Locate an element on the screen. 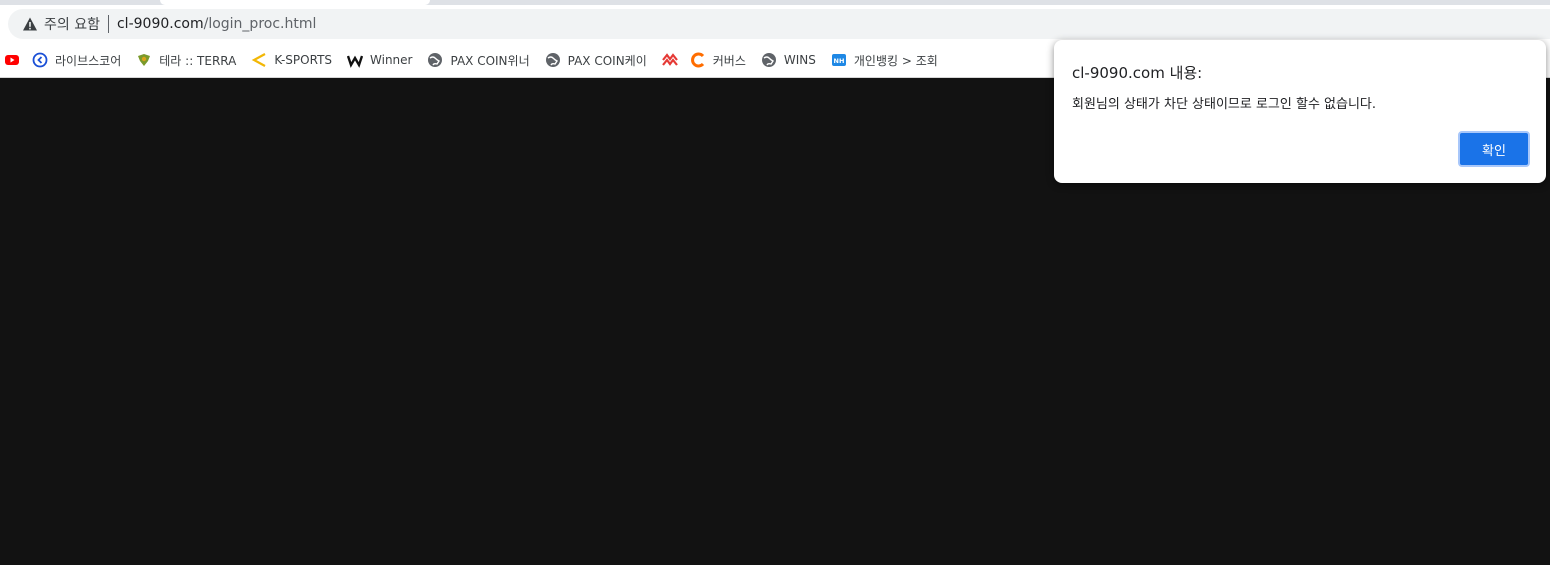 The height and width of the screenshot is (565, 1550). terra-icon is located at coordinates (144, 60).